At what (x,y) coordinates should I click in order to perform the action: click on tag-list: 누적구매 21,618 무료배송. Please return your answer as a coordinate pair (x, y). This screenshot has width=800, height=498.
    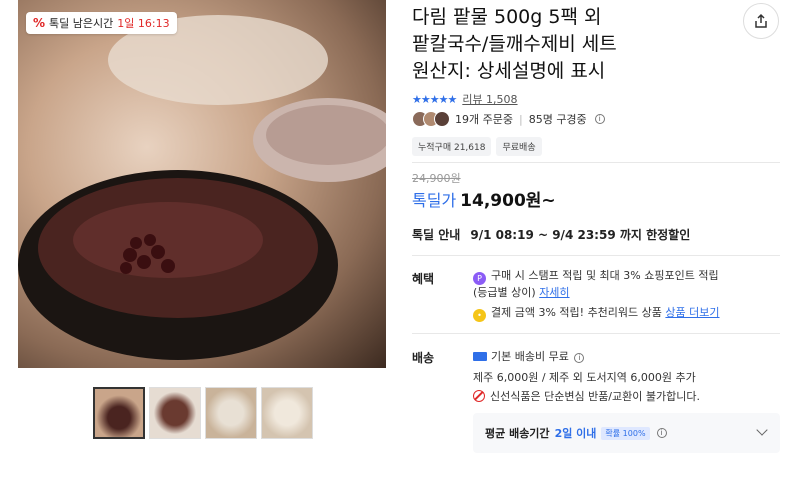
    Looking at the image, I should click on (477, 146).